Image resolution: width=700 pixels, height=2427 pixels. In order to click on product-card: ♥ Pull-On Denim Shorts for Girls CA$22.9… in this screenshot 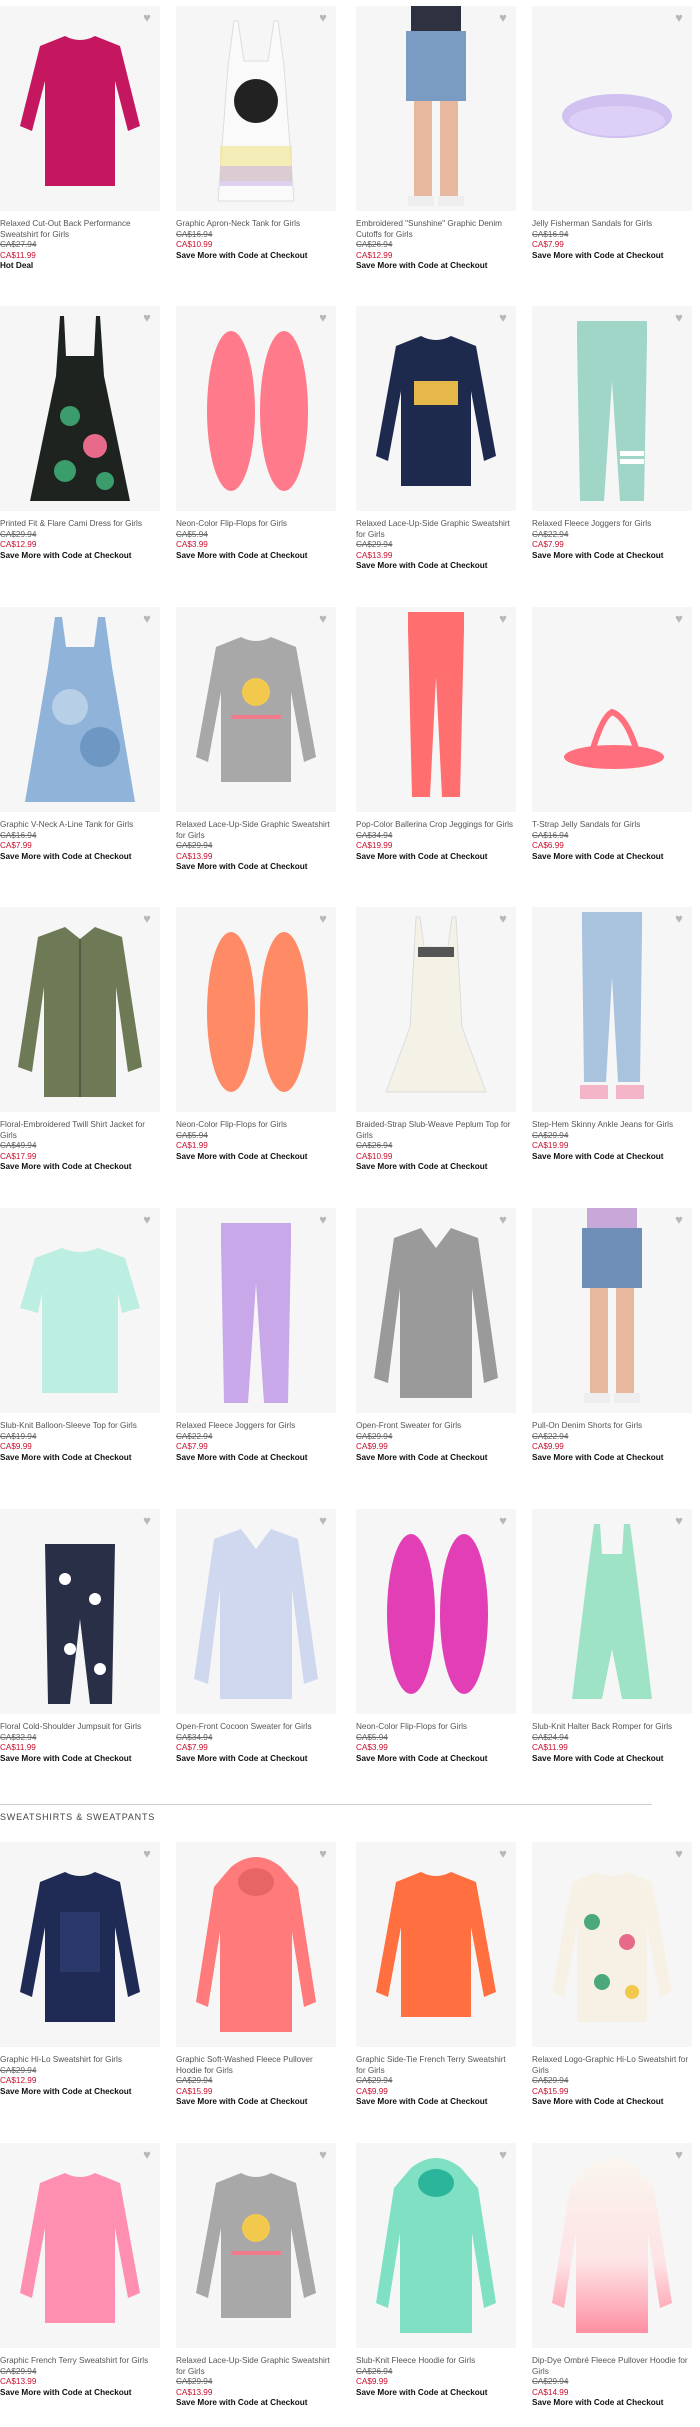, I will do `click(612, 1335)`.